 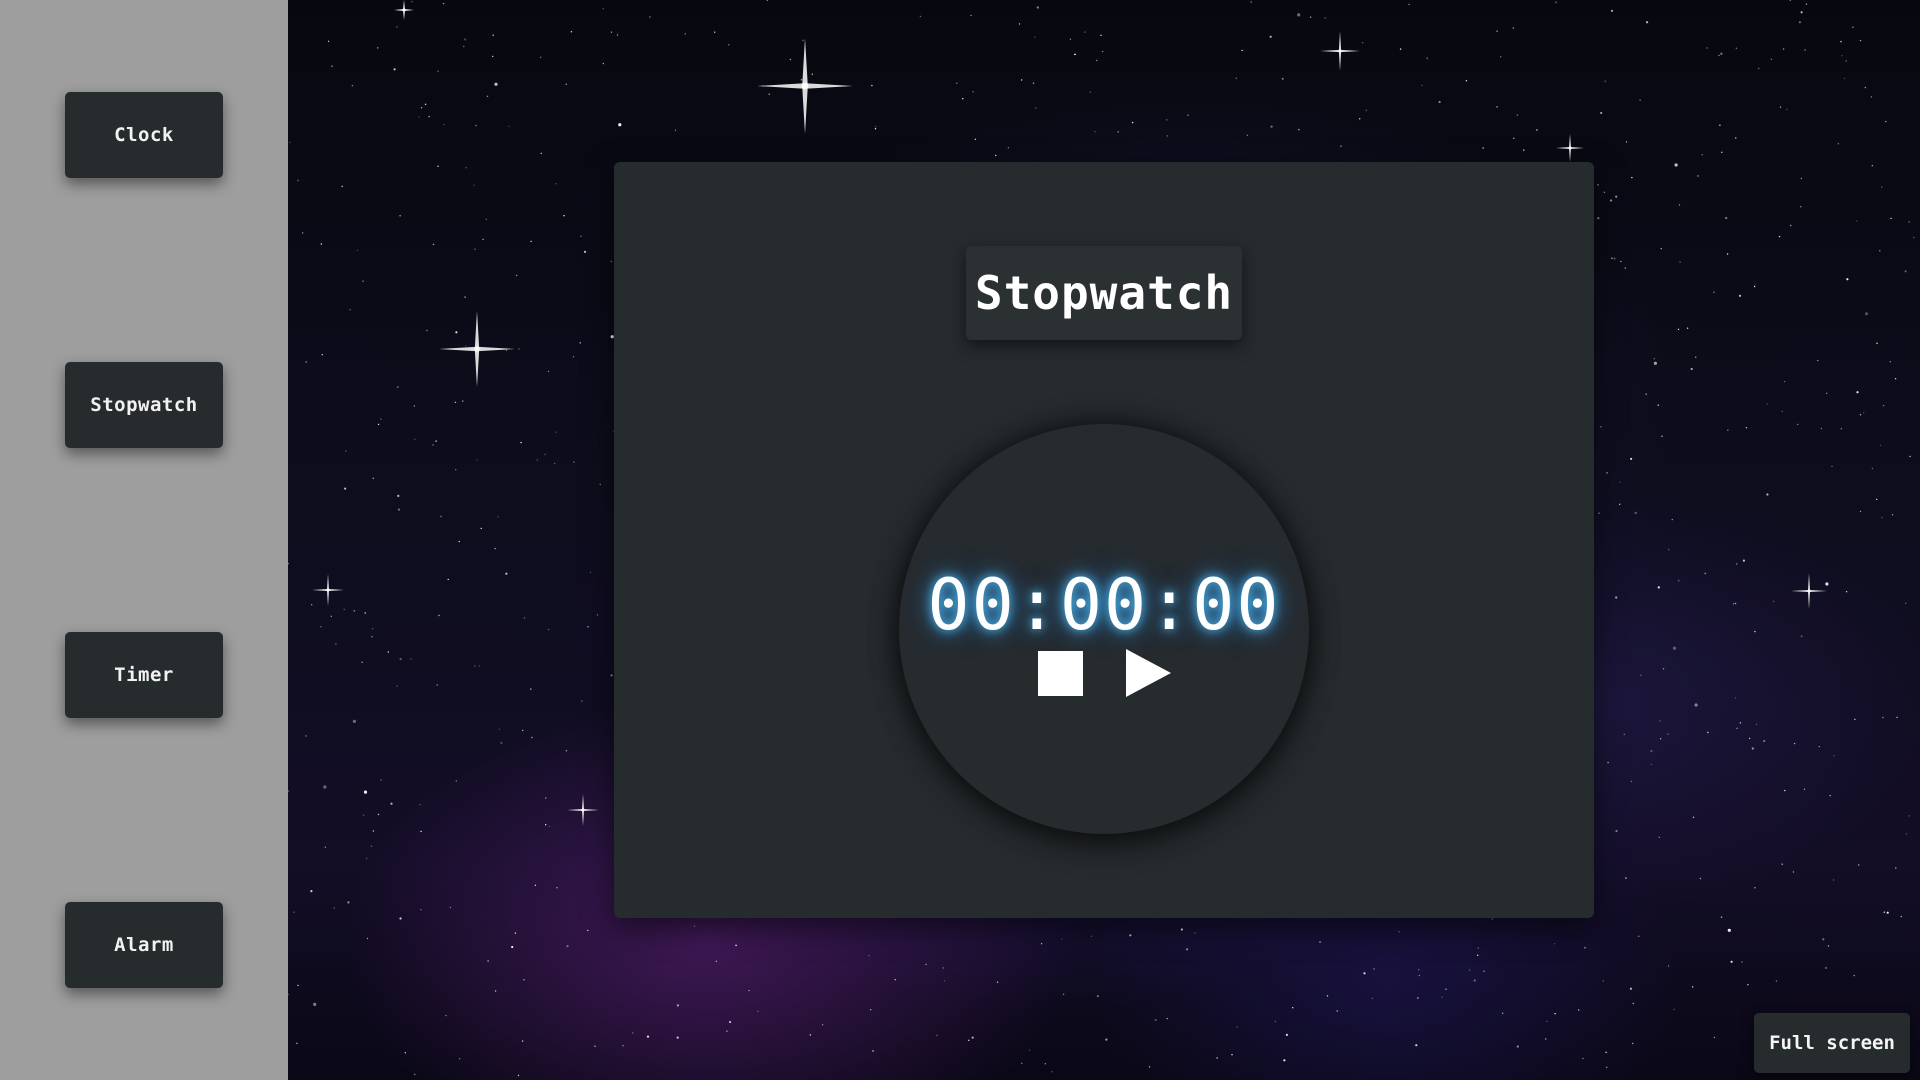 I want to click on fullscreen-button: Full screen, so click(x=1832, y=1043).